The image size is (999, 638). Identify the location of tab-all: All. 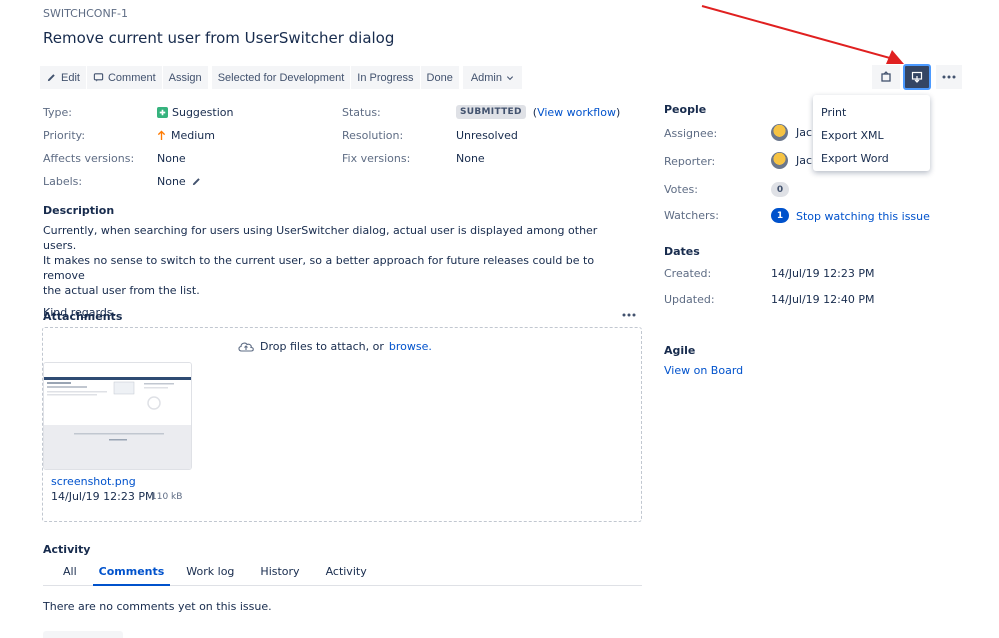
(65, 575).